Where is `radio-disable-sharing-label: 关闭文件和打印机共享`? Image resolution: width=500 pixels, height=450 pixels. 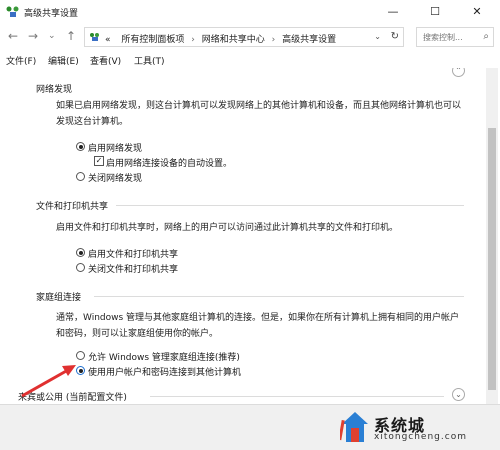
radio-disable-sharing-label: 关闭文件和打印机共享 is located at coordinates (133, 270).